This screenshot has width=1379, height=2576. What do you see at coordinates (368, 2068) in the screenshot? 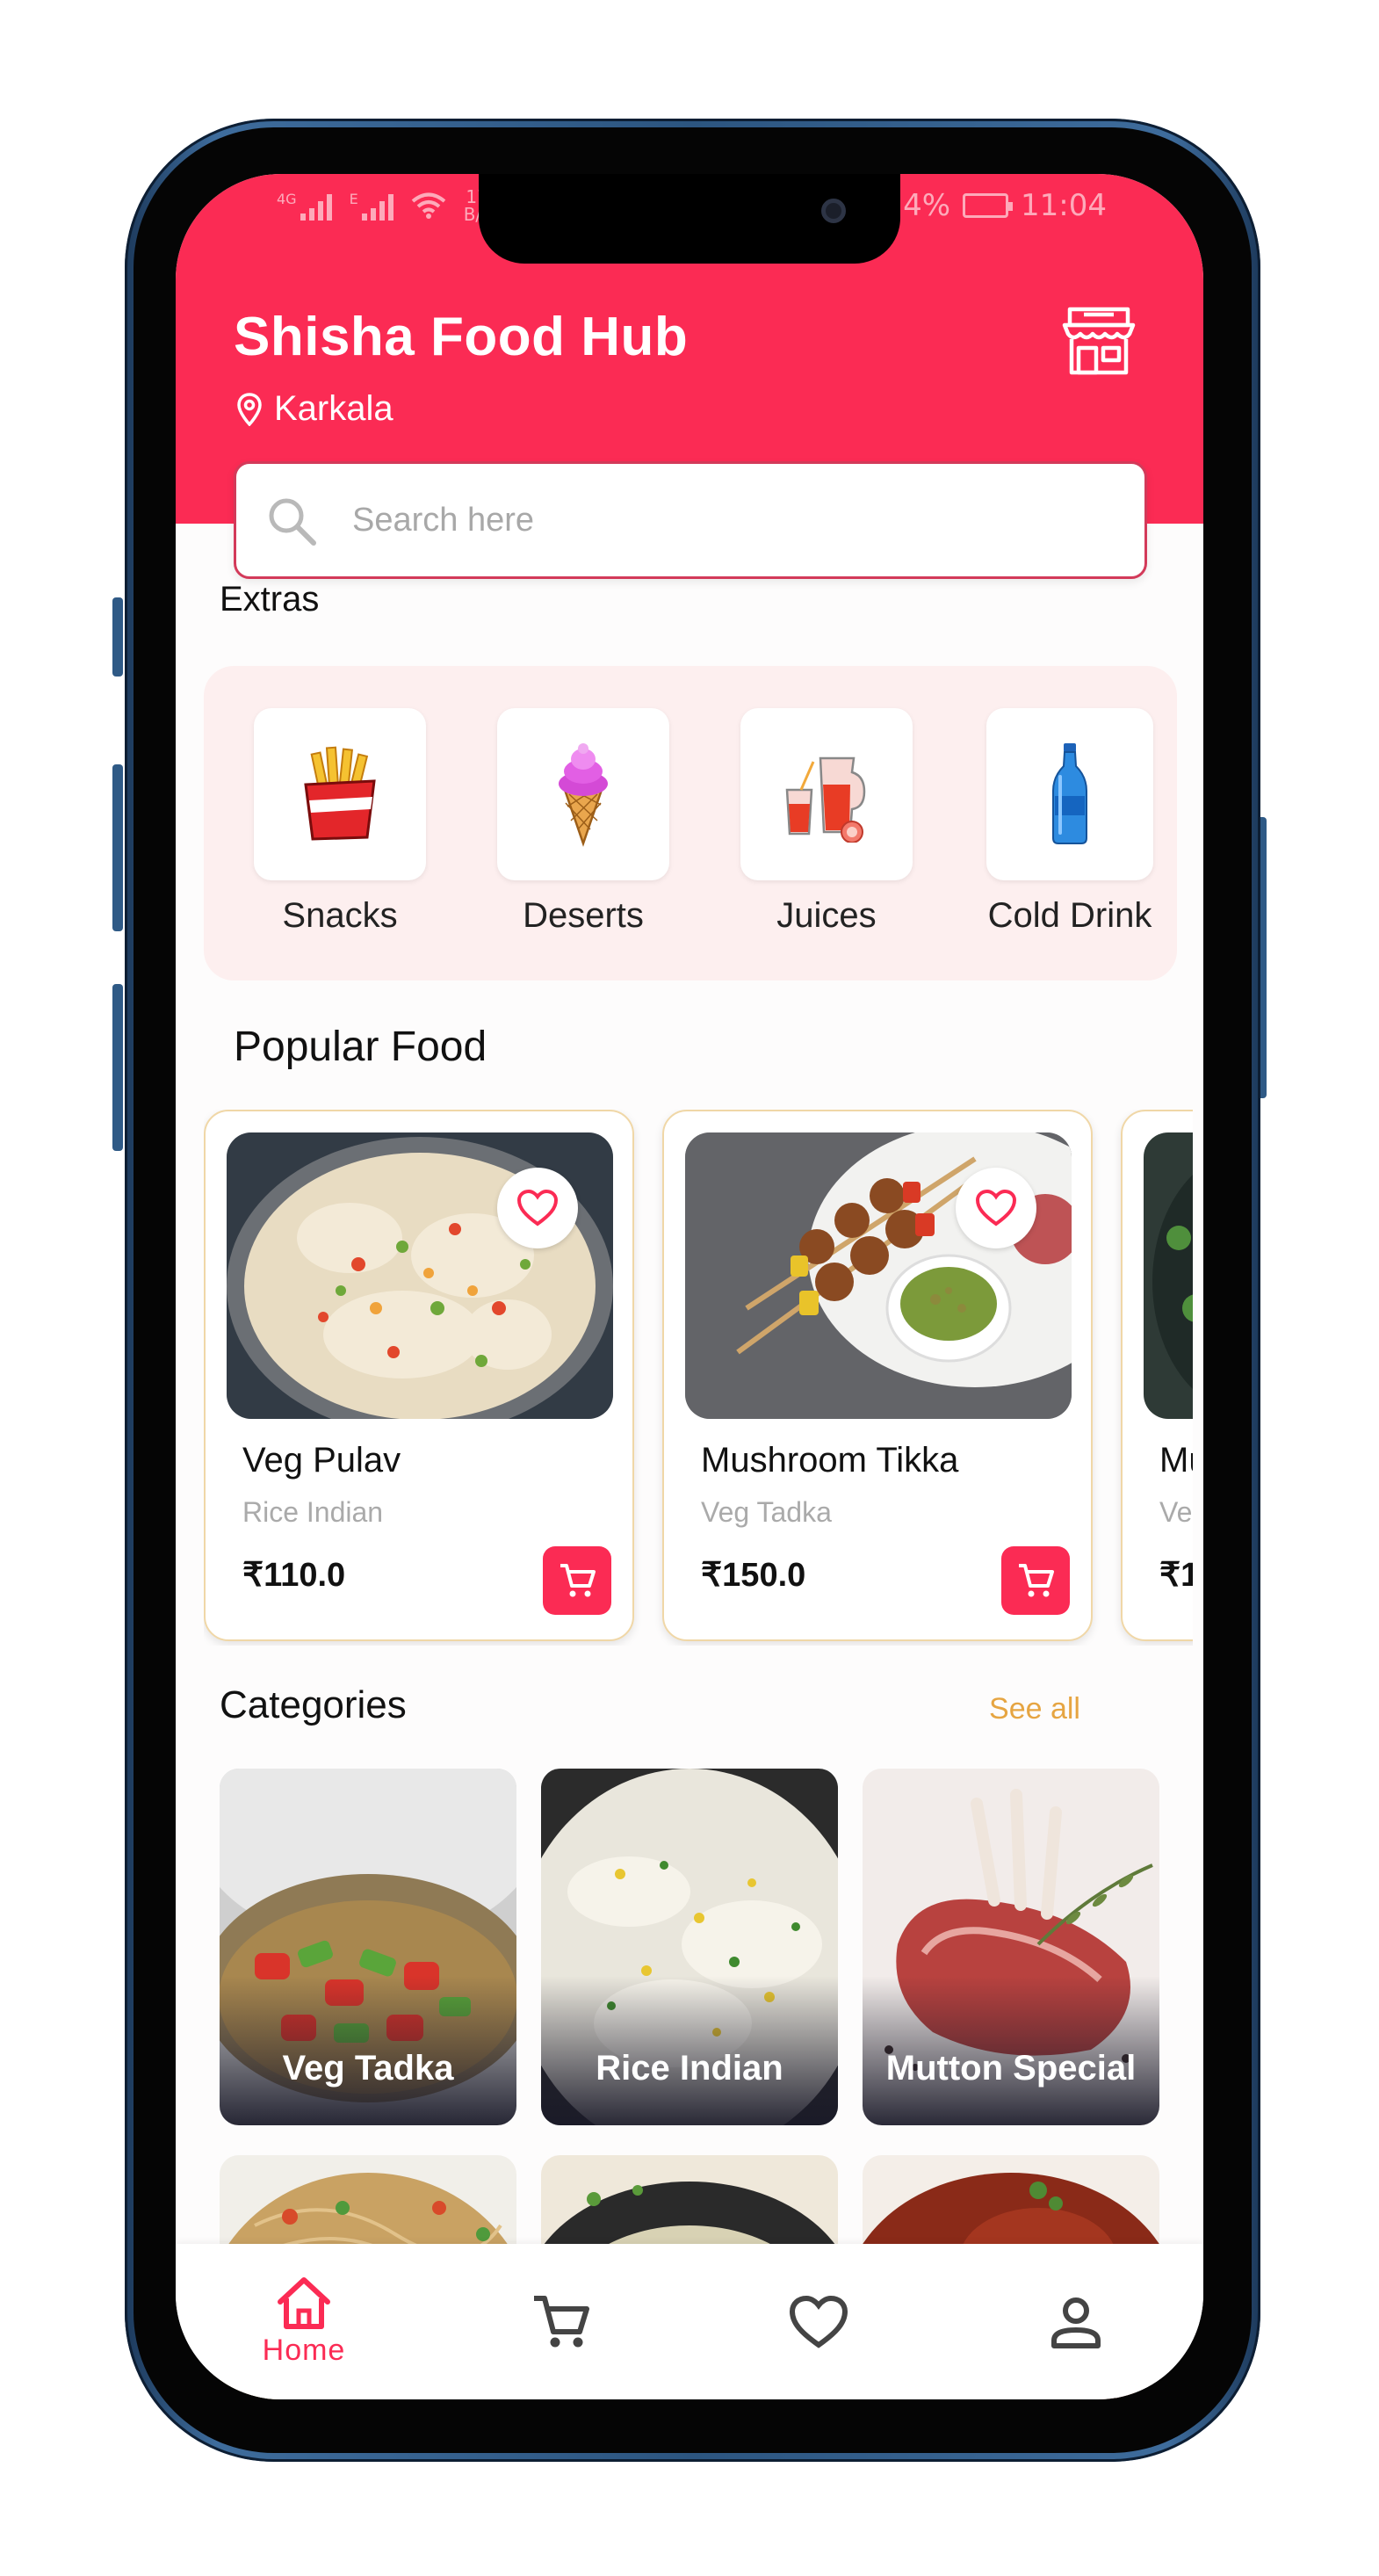
I see `category-label: Veg Tadka` at bounding box center [368, 2068].